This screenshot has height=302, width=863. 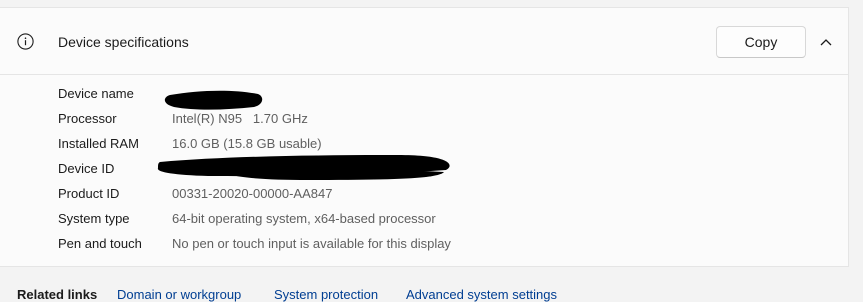 What do you see at coordinates (179, 294) in the screenshot?
I see `domain-or-workgroup-link: Domain or workgroup` at bounding box center [179, 294].